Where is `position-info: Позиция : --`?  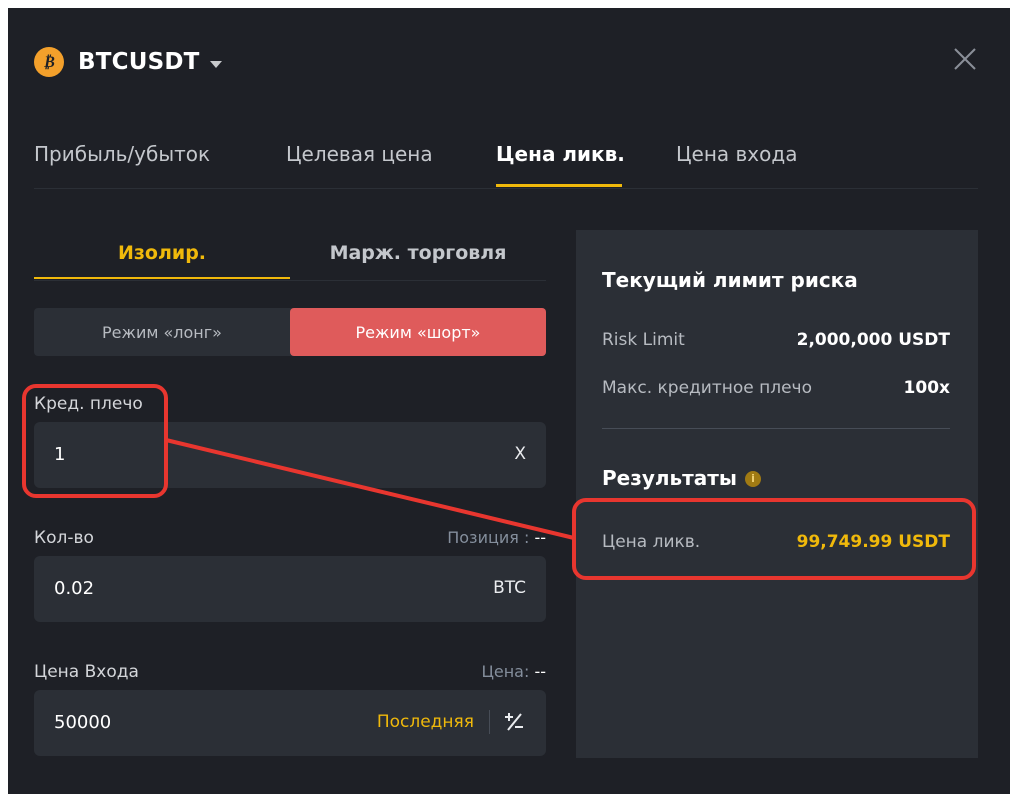 position-info: Позиция : -- is located at coordinates (496, 537).